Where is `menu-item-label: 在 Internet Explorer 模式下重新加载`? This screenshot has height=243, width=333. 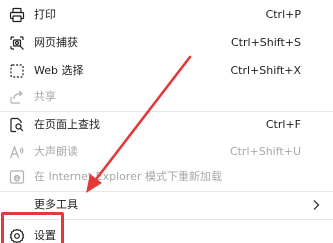
menu-item-label: 在 Internet Explorer 模式下重新加载 is located at coordinates (128, 176).